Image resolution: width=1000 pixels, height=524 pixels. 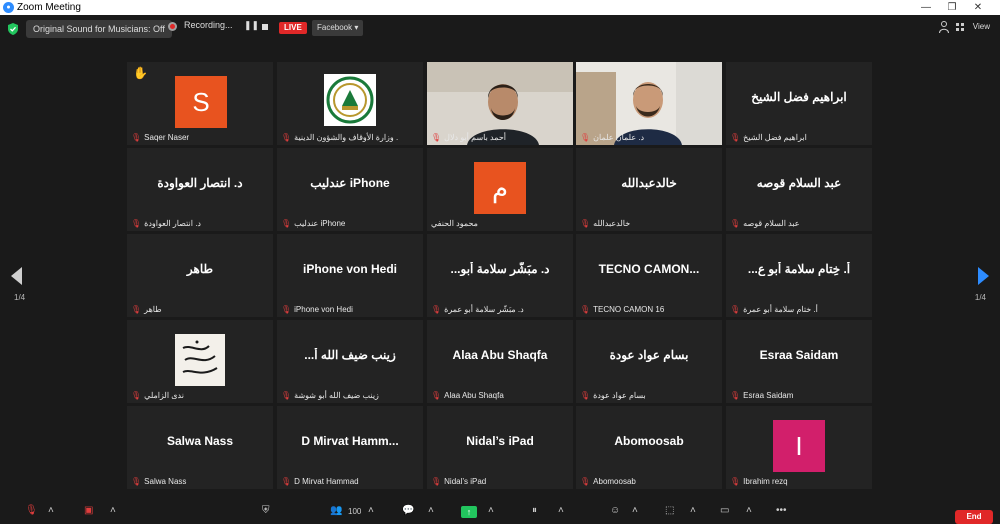 I want to click on security-shield-icon: ⛨, so click(x=266, y=510).